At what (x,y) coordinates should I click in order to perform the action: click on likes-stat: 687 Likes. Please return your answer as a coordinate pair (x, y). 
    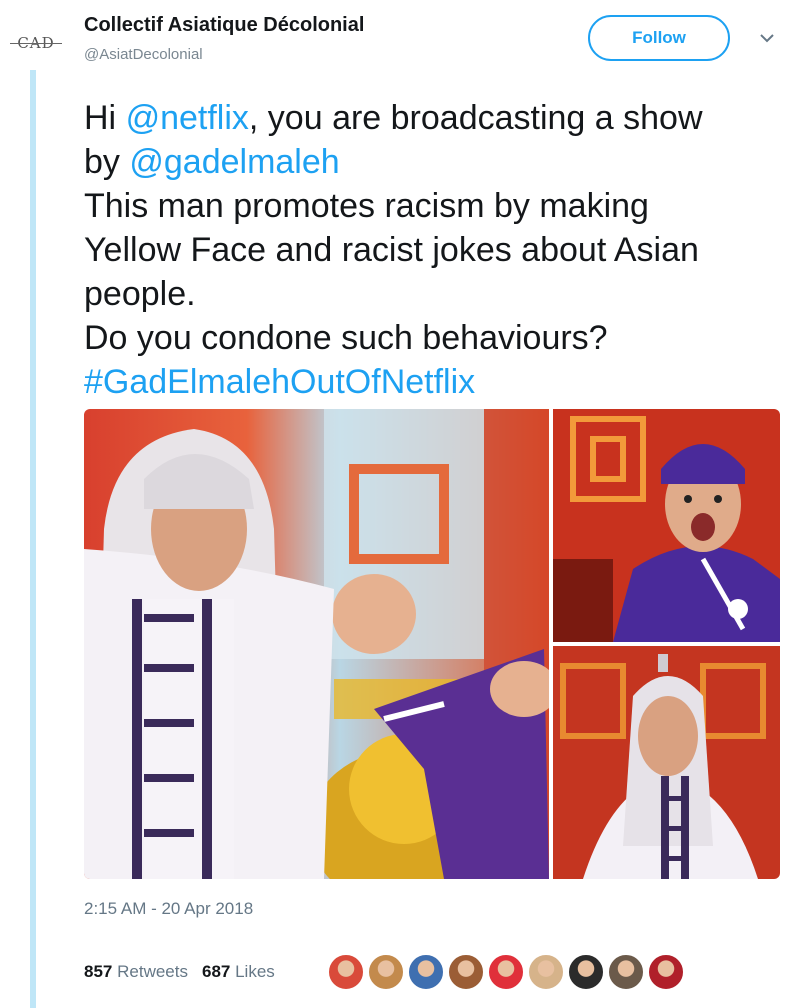
    Looking at the image, I should click on (238, 972).